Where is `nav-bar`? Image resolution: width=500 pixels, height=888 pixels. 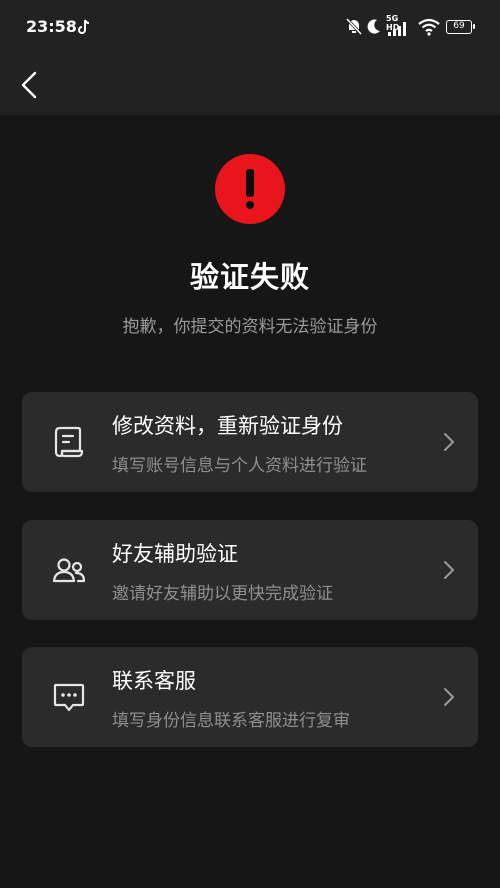 nav-bar is located at coordinates (250, 85).